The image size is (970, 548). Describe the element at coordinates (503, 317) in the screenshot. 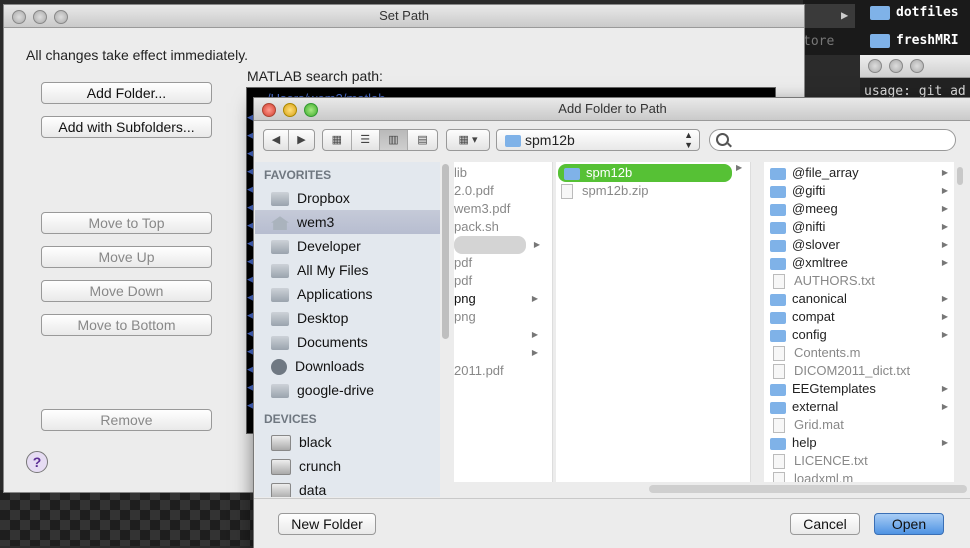

I see `list-item: png` at that location.